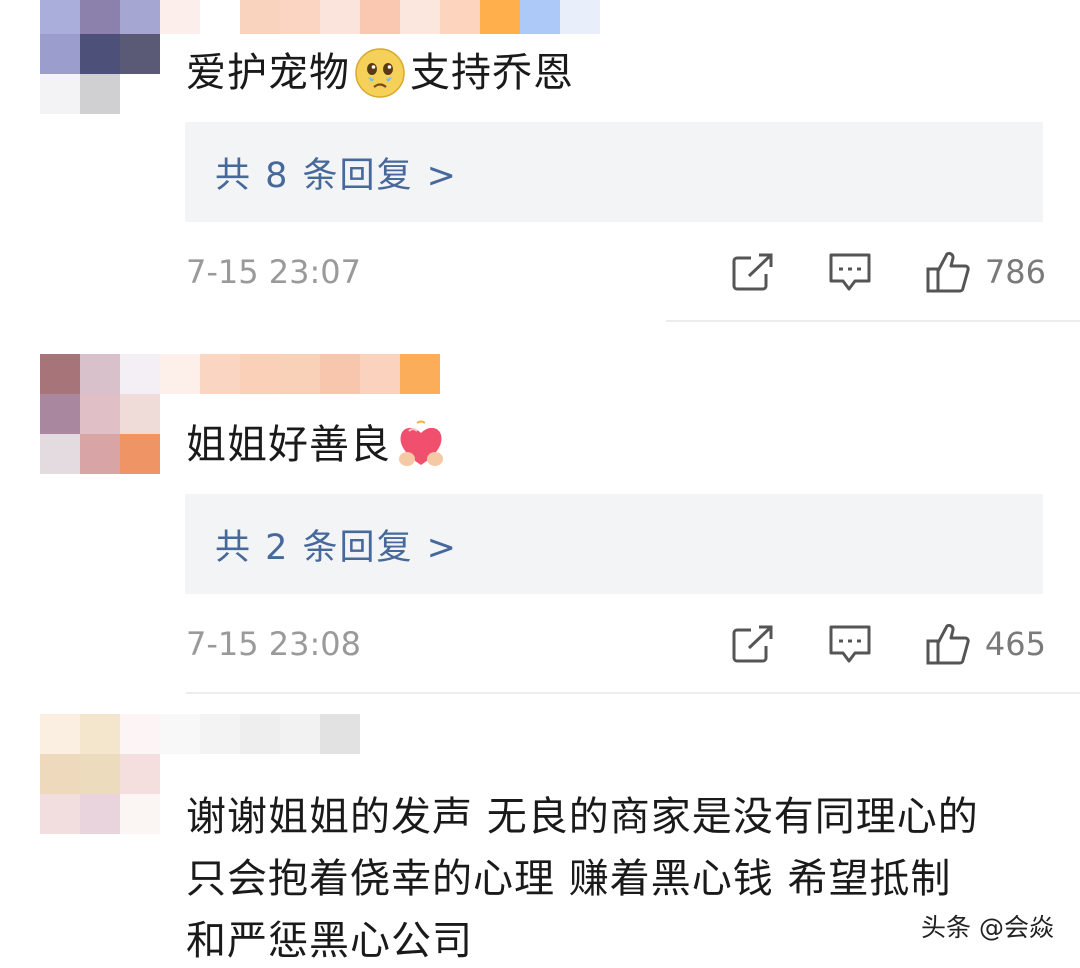 The height and width of the screenshot is (968, 1080). Describe the element at coordinates (569, 879) in the screenshot. I see `comment-text-line-2: 只会抱着侥幸的心理 赚着黑心钱 希望抵制` at that location.